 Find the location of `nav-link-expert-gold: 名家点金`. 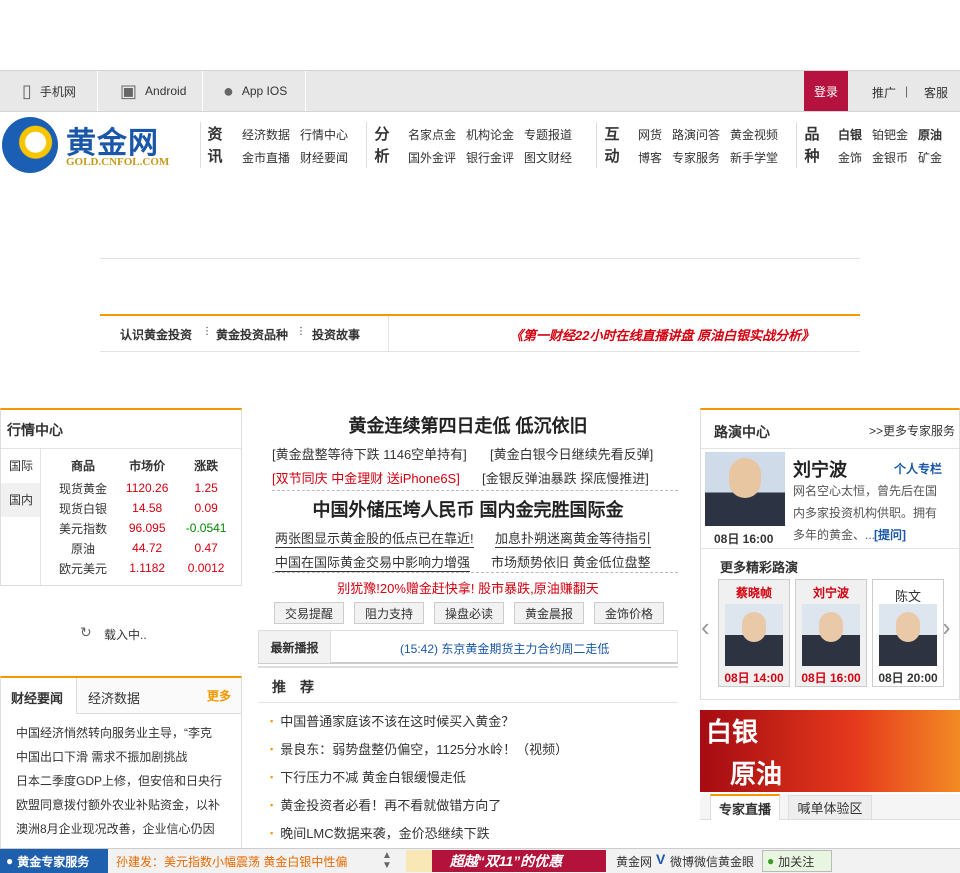

nav-link-expert-gold: 名家点金 is located at coordinates (432, 134).